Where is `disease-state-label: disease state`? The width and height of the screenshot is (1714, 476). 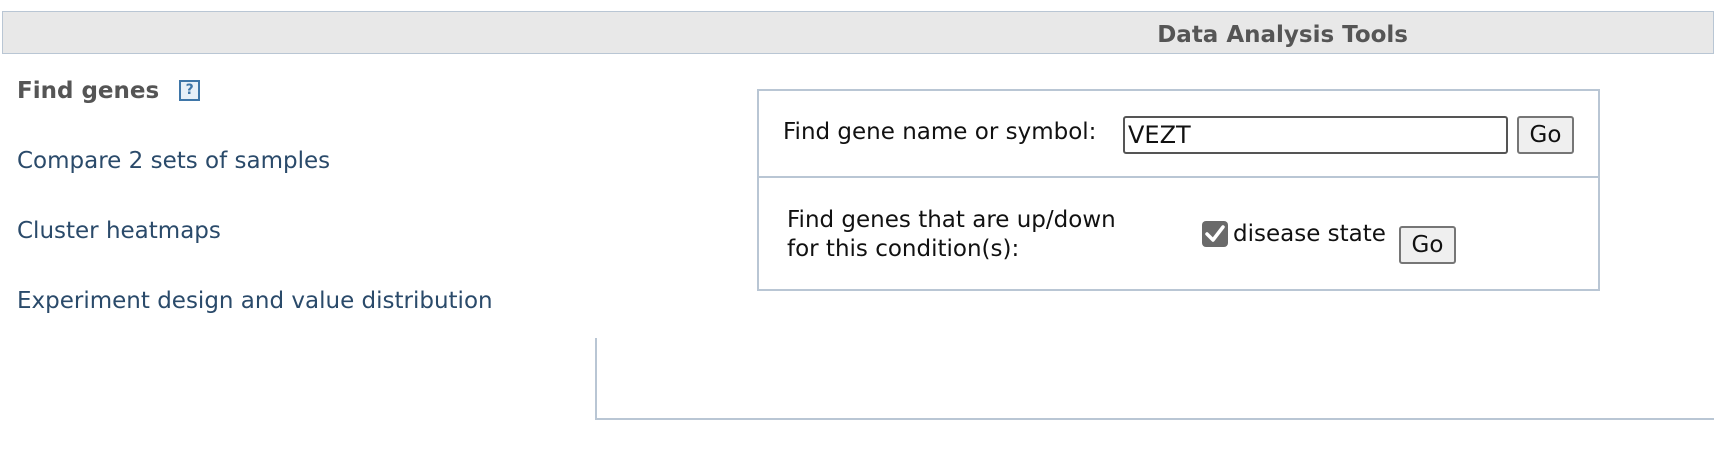
disease-state-label: disease state is located at coordinates (1309, 234).